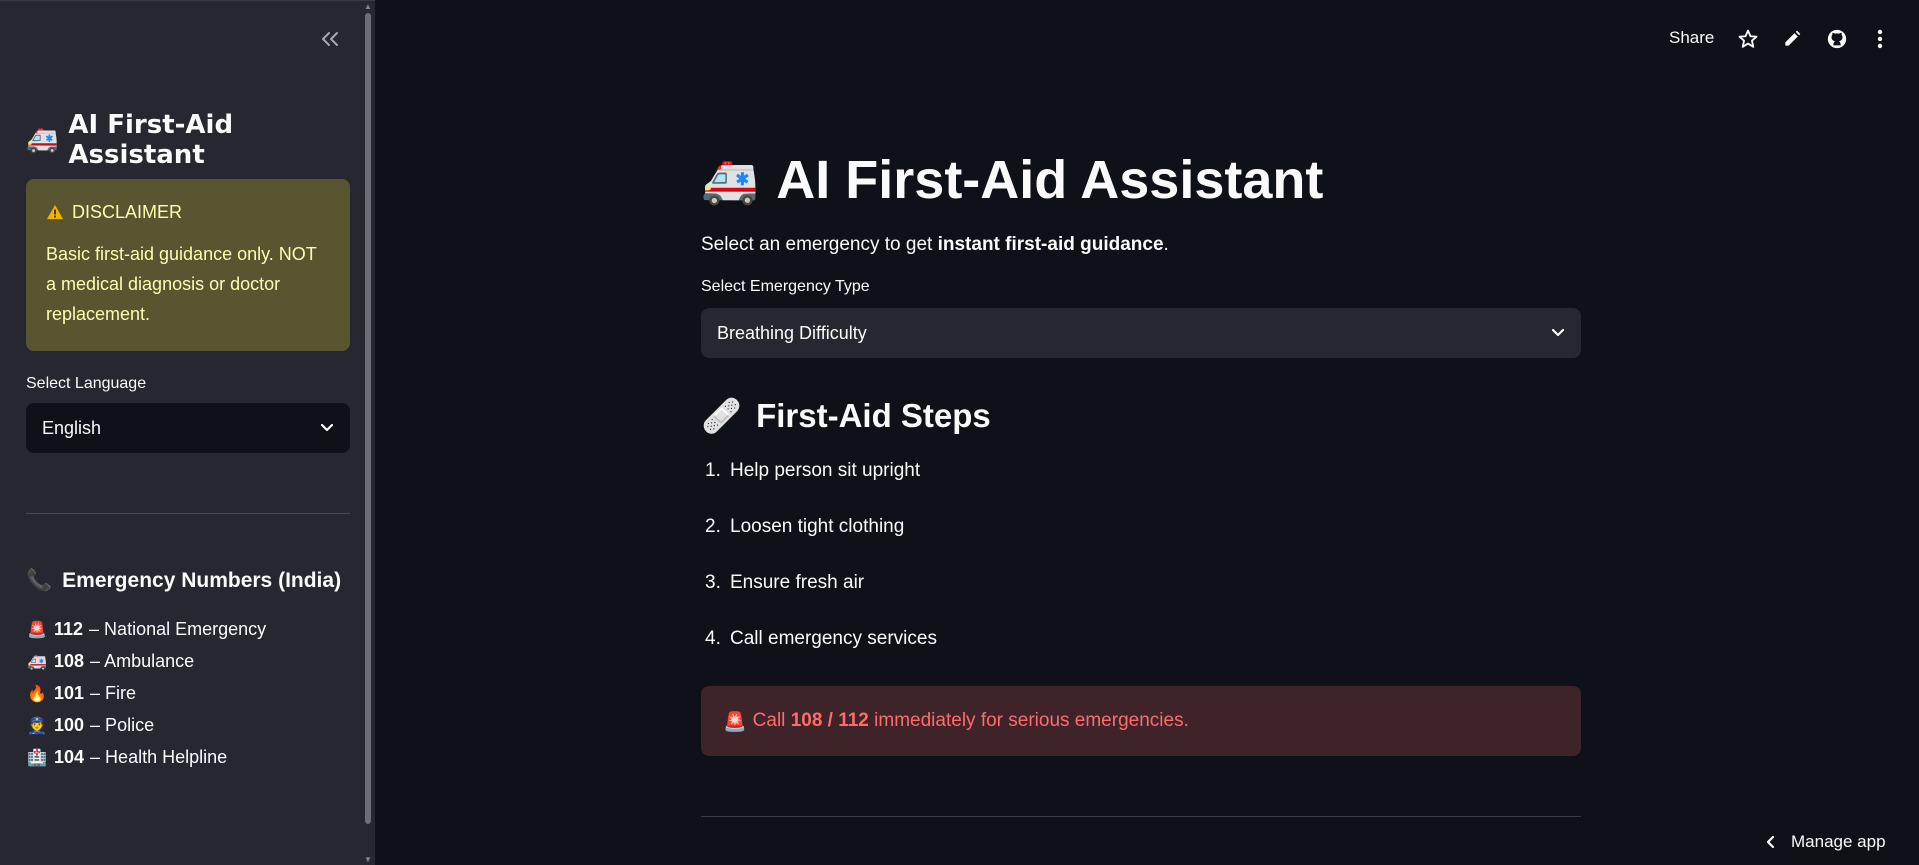 Image resolution: width=1919 pixels, height=865 pixels. I want to click on collapse-sidebar-button, so click(330, 39).